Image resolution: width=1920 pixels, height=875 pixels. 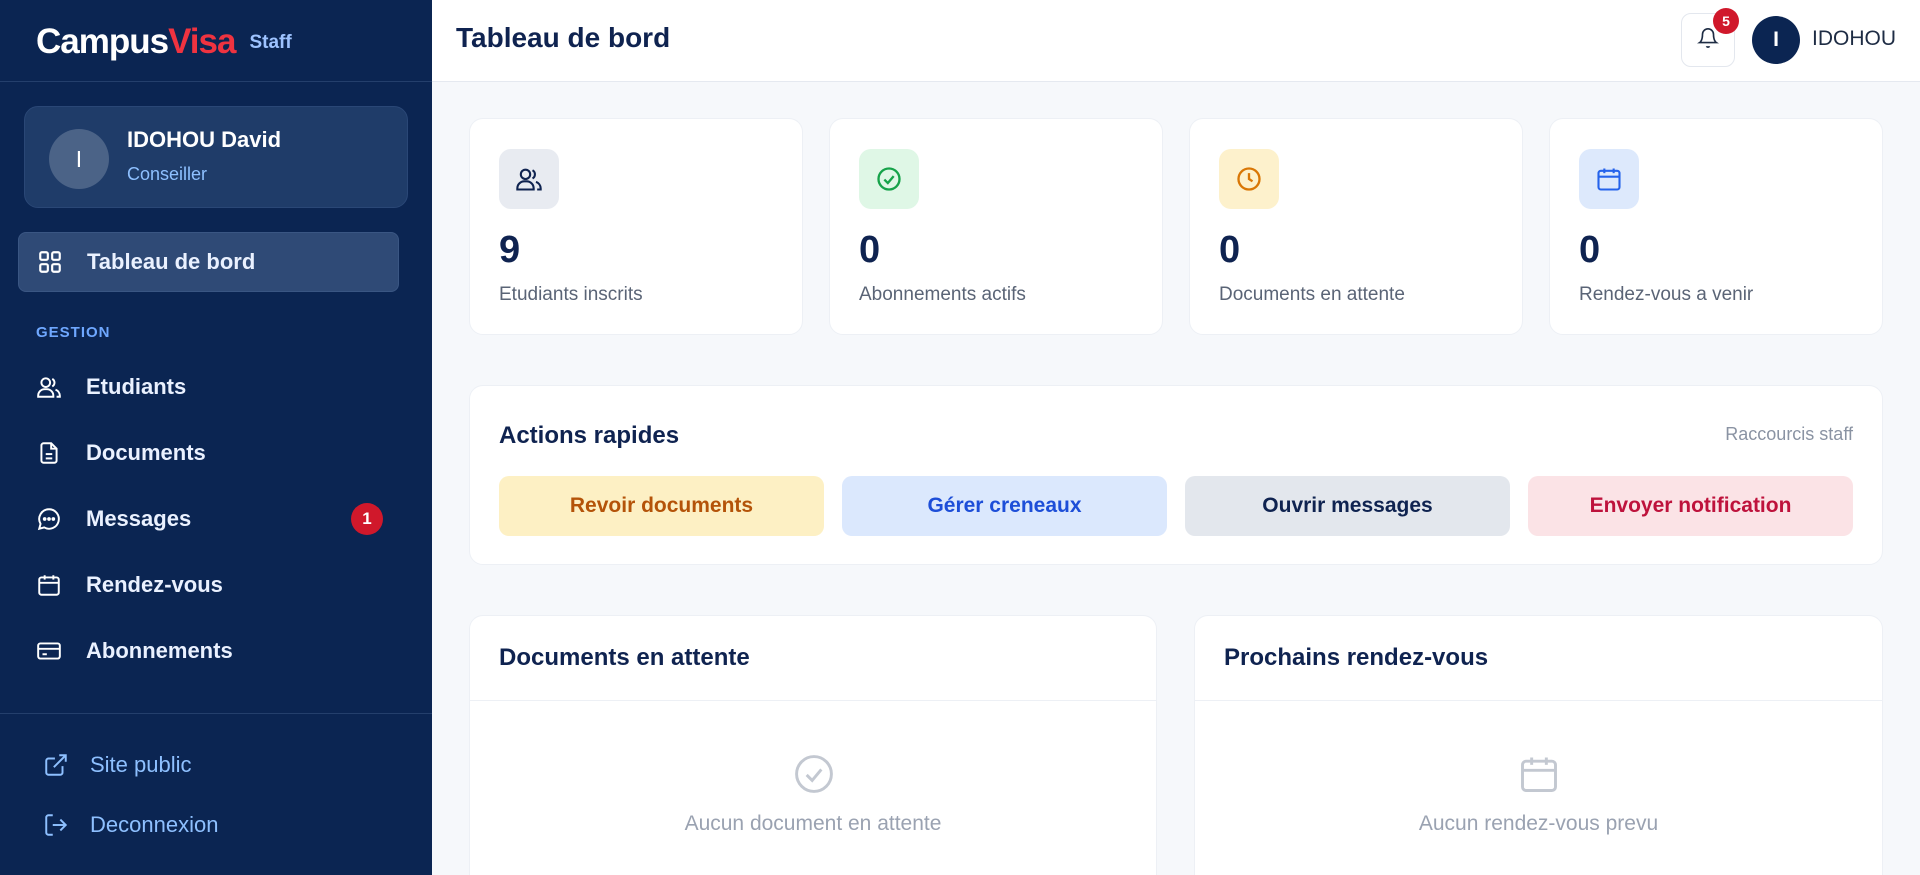 I want to click on review-documents-button: Revoir documents, so click(x=661, y=506).